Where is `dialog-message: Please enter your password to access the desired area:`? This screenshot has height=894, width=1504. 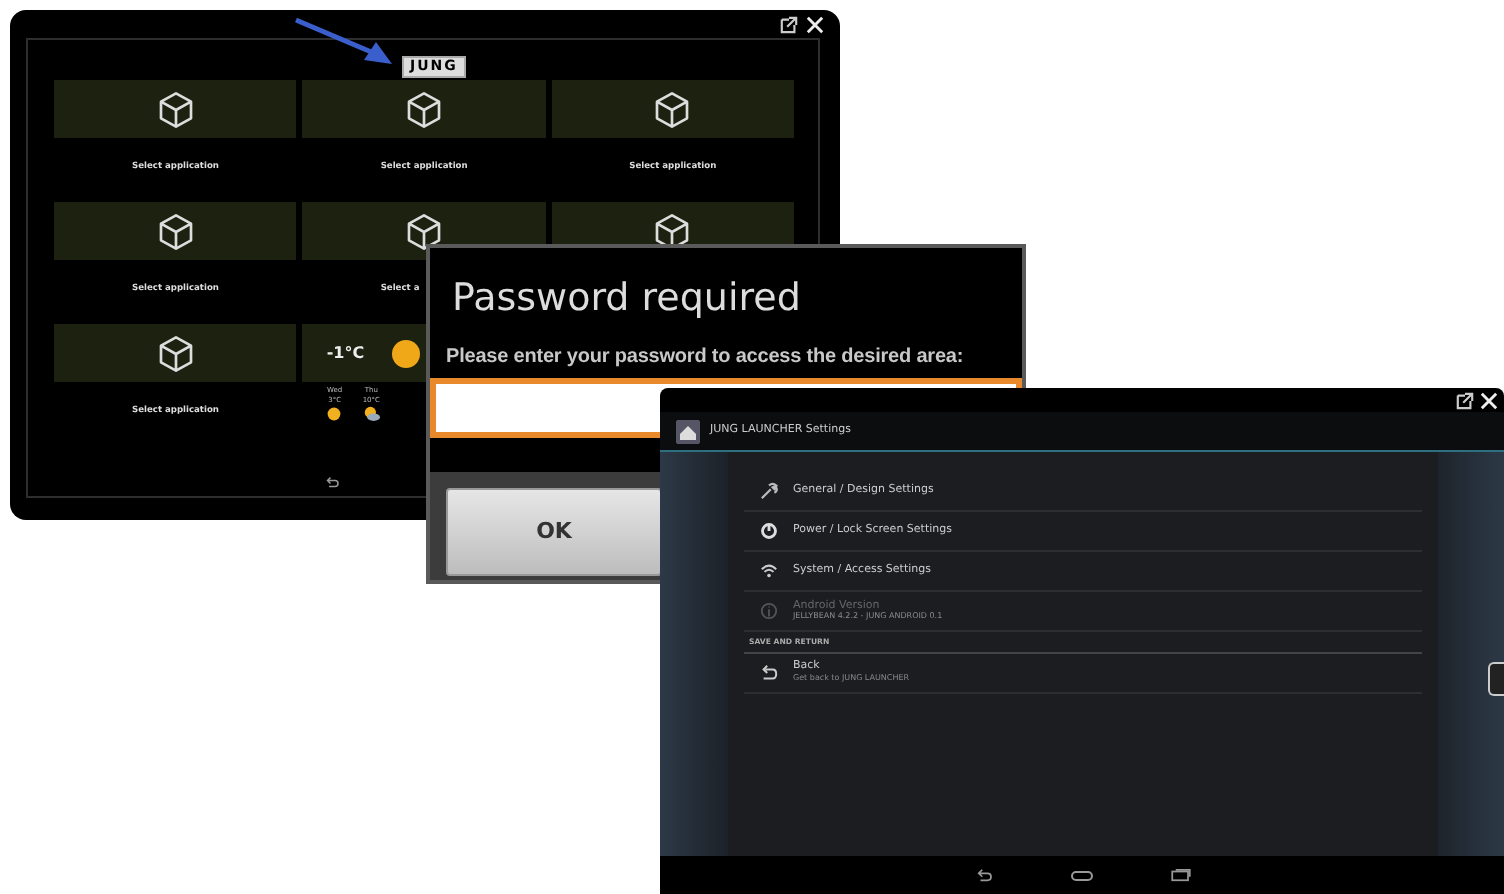 dialog-message: Please enter your password to access the desired area: is located at coordinates (705, 357).